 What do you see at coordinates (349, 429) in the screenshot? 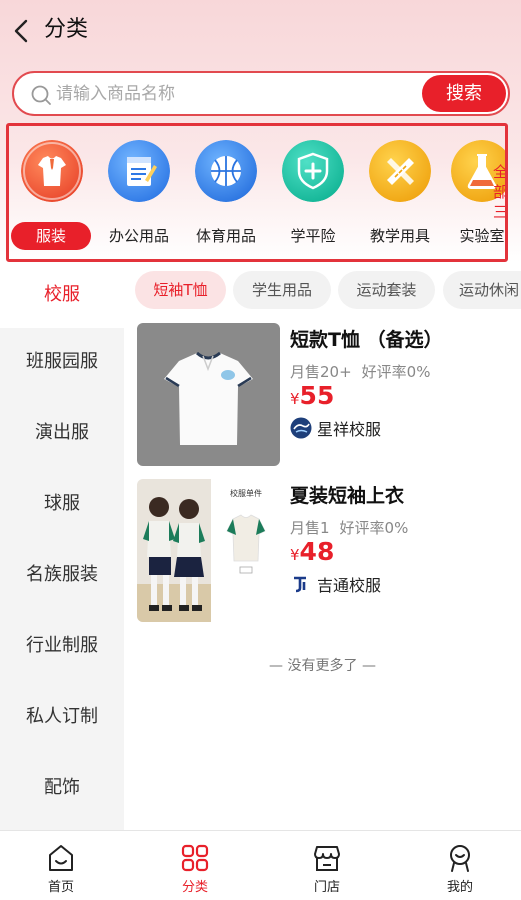
I see `shop-name: 星祥校服` at bounding box center [349, 429].